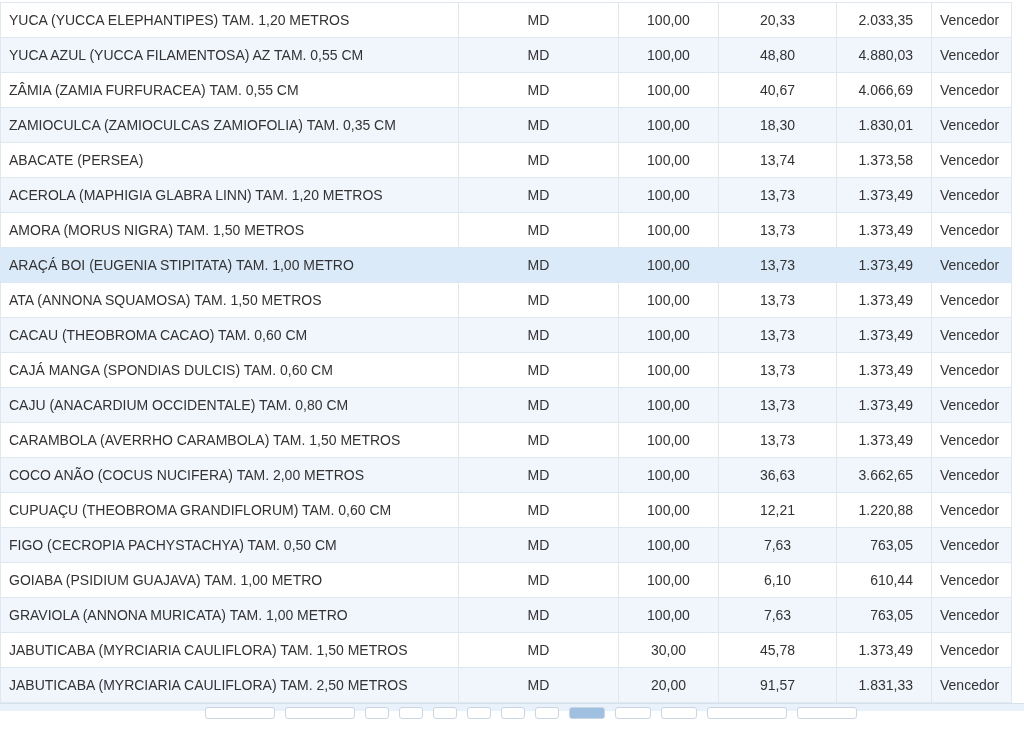 The width and height of the screenshot is (1024, 729). I want to click on table-cell: 6,10, so click(777, 580).